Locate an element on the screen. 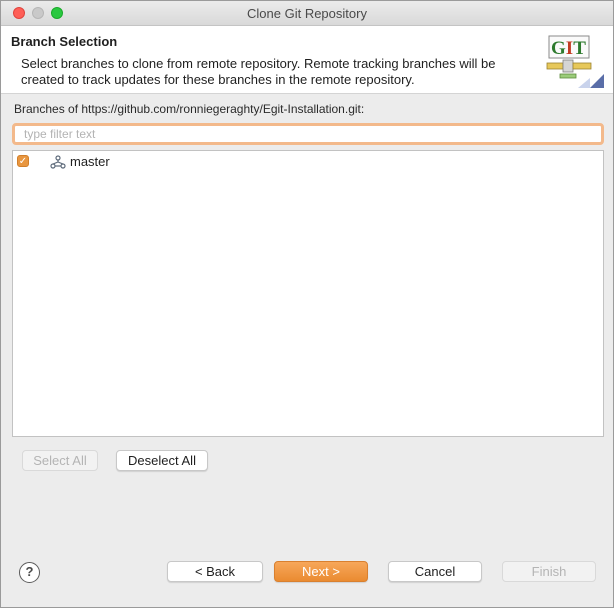 The image size is (614, 608). branch-filter-input is located at coordinates (308, 134).